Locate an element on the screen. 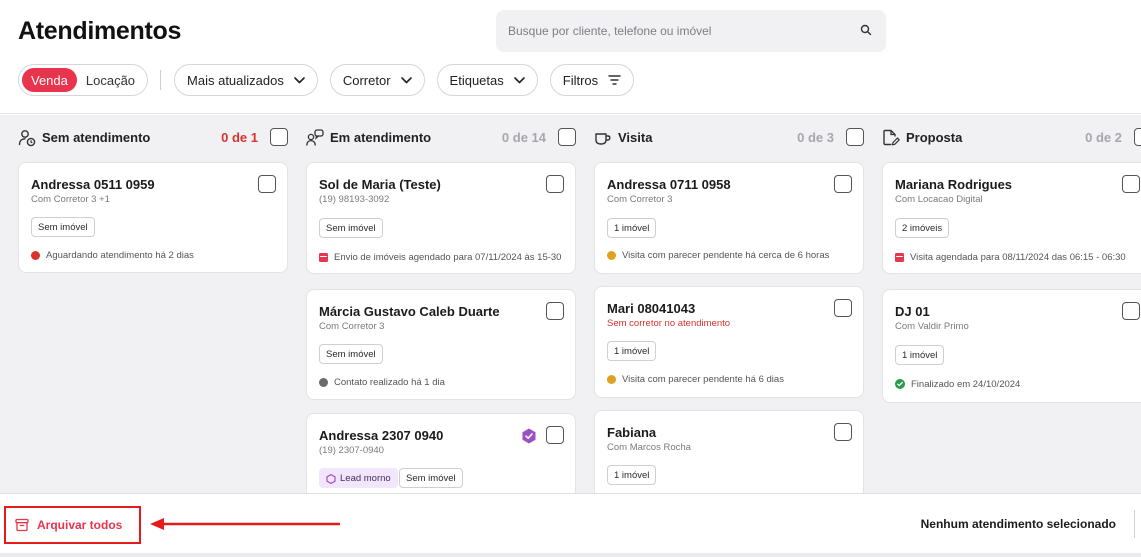 The height and width of the screenshot is (557, 1141). archive-all-button: Arquivar todos is located at coordinates (72, 525).